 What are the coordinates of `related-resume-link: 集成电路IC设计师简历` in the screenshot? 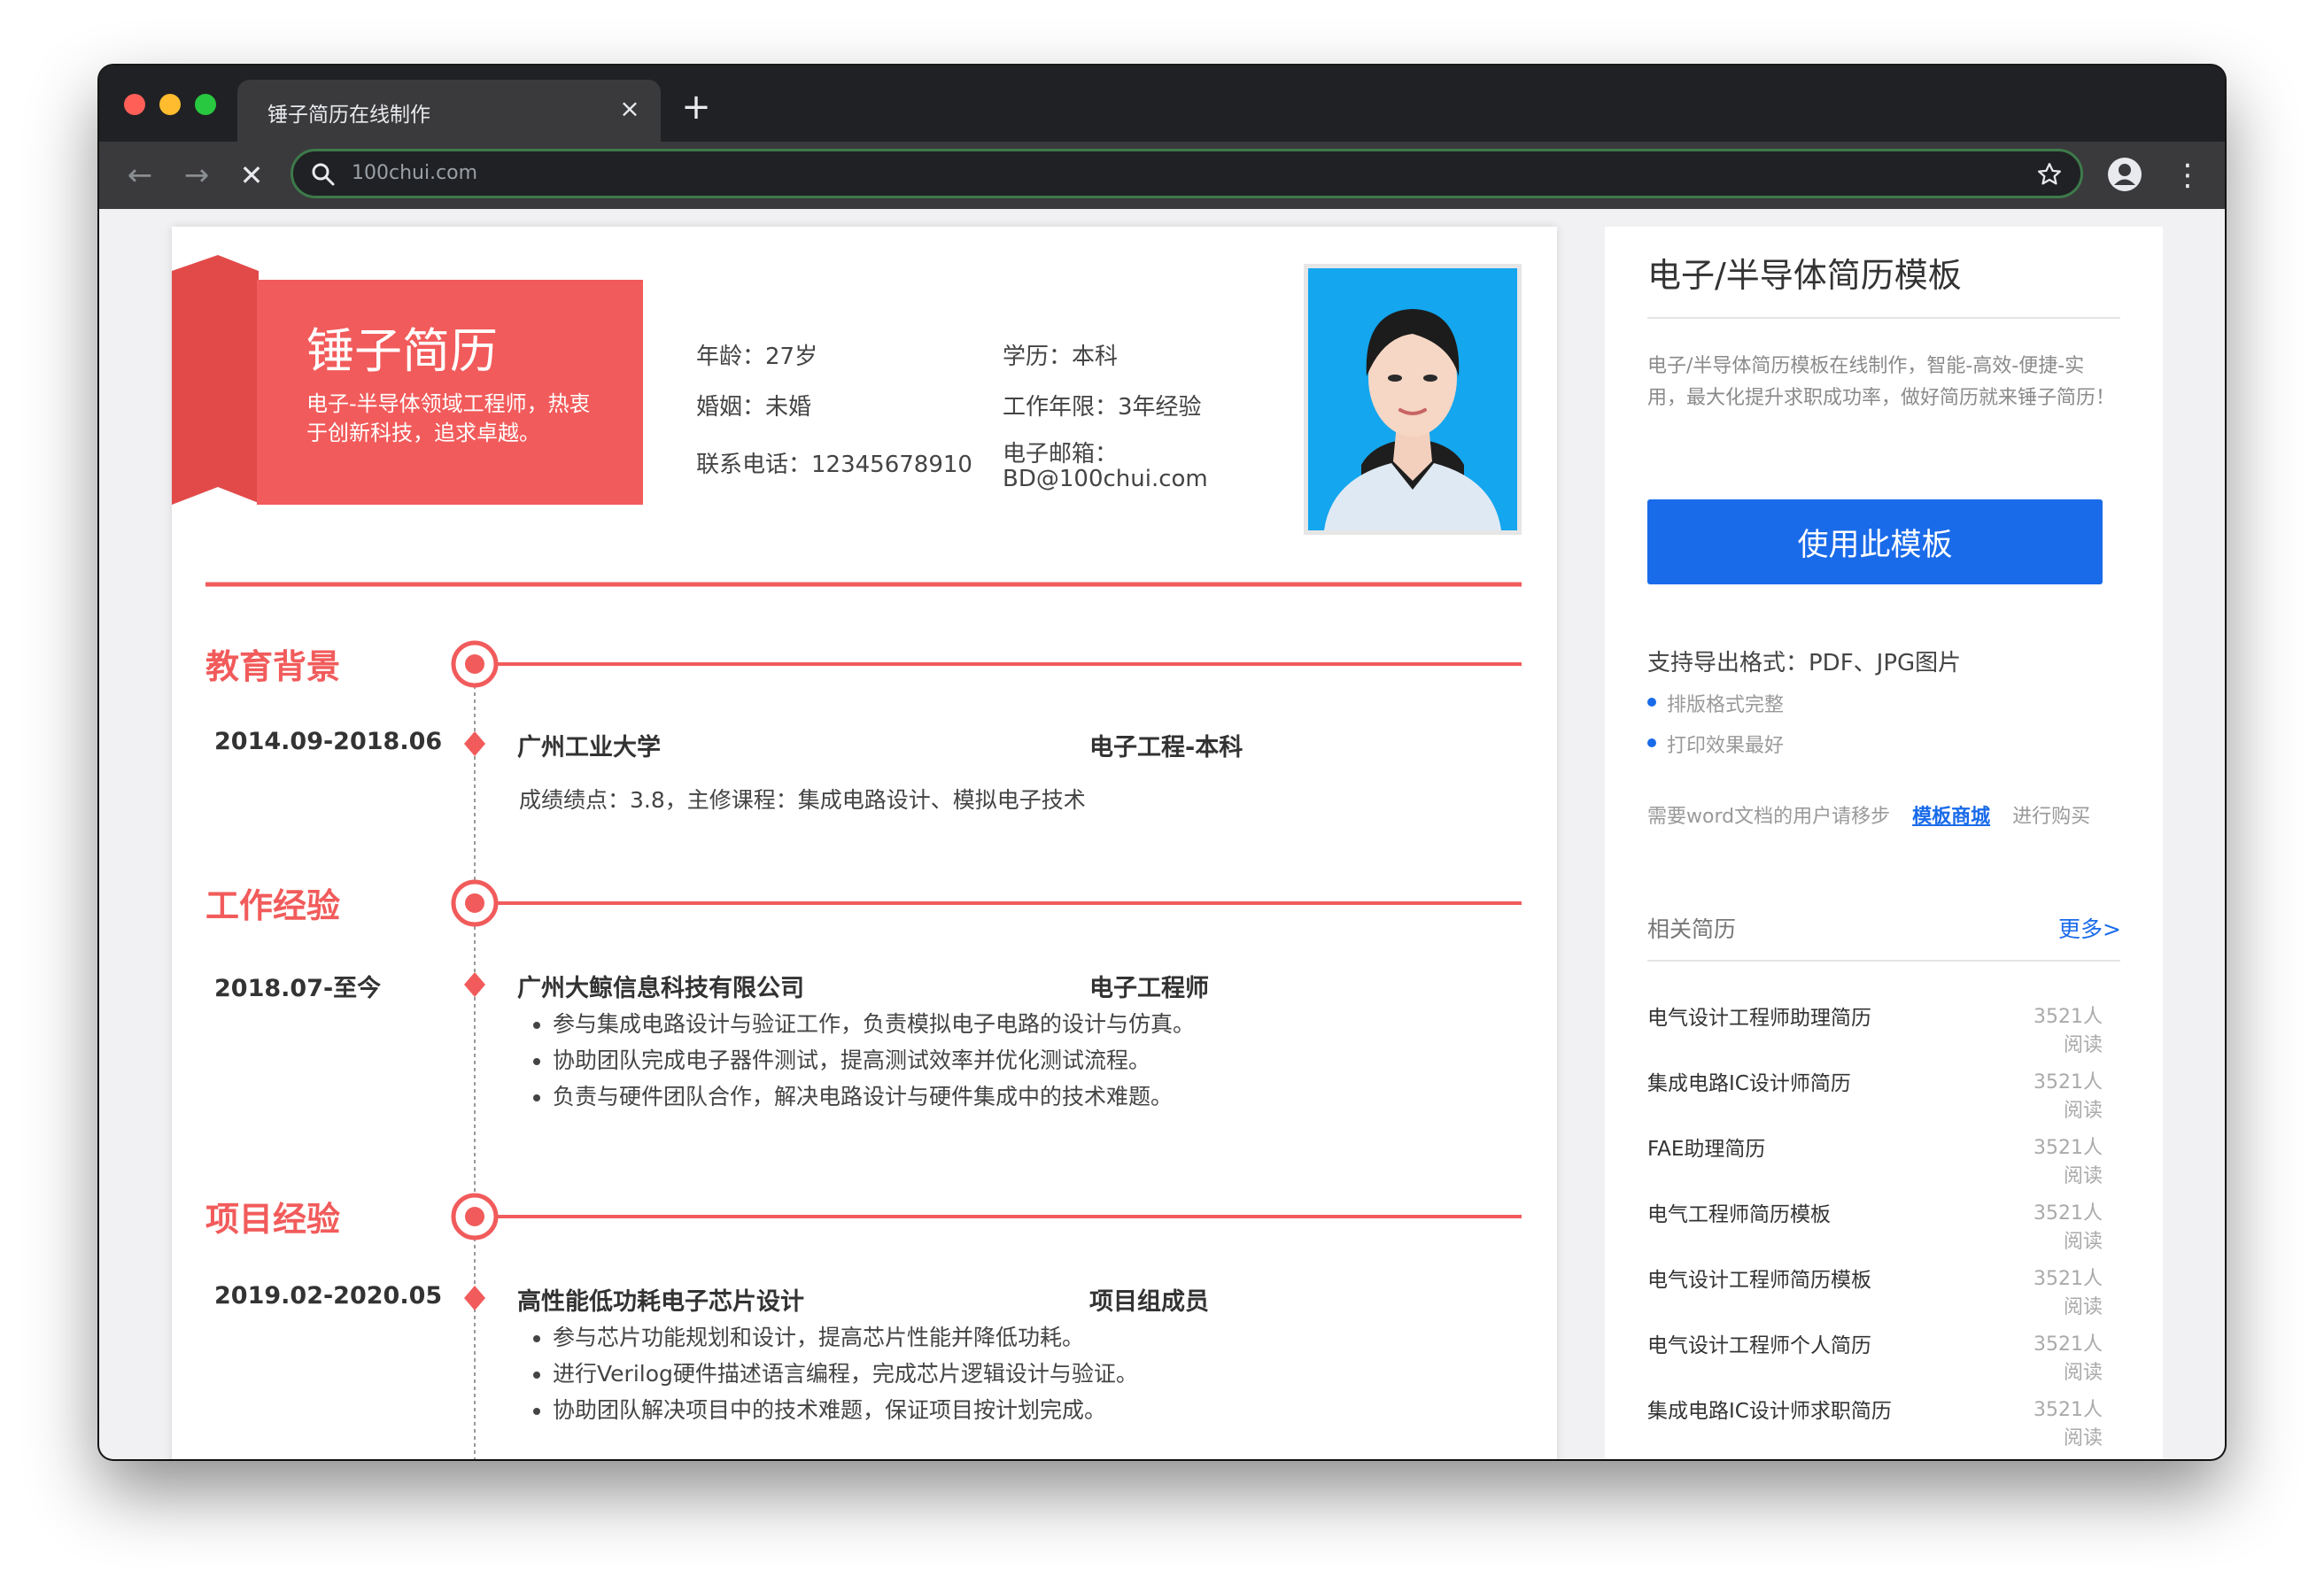 It's located at (1749, 1081).